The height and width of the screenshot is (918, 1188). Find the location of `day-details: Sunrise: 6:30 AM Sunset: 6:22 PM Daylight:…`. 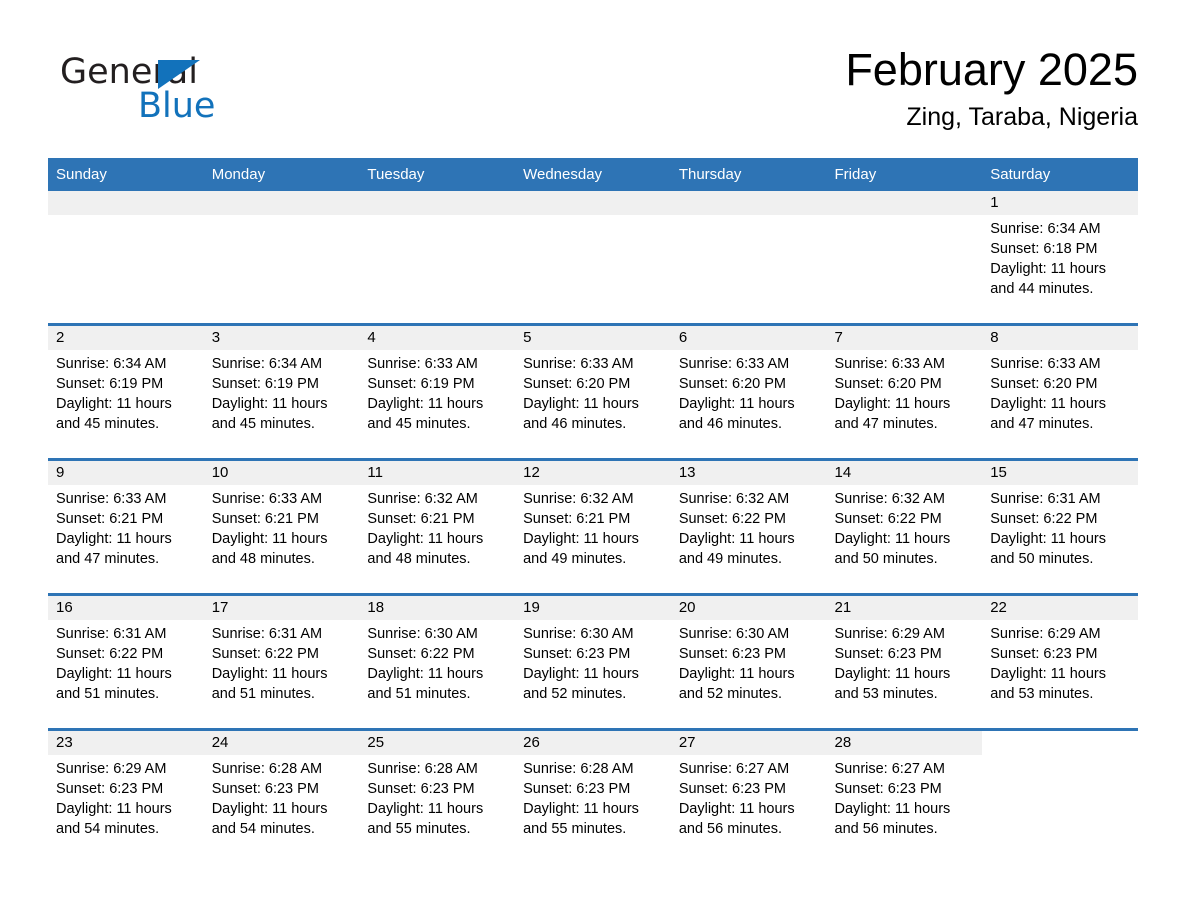

day-details: Sunrise: 6:30 AM Sunset: 6:22 PM Daylight:… is located at coordinates (437, 662).